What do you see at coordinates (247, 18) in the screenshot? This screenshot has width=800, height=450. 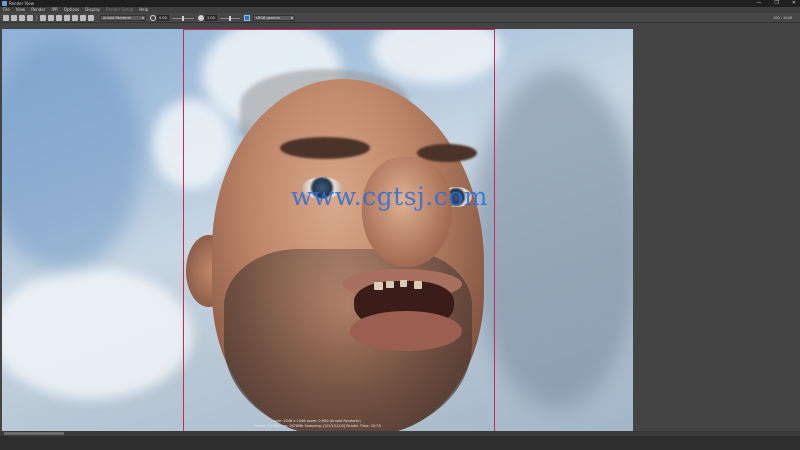 I see `color-management-icon` at bounding box center [247, 18].